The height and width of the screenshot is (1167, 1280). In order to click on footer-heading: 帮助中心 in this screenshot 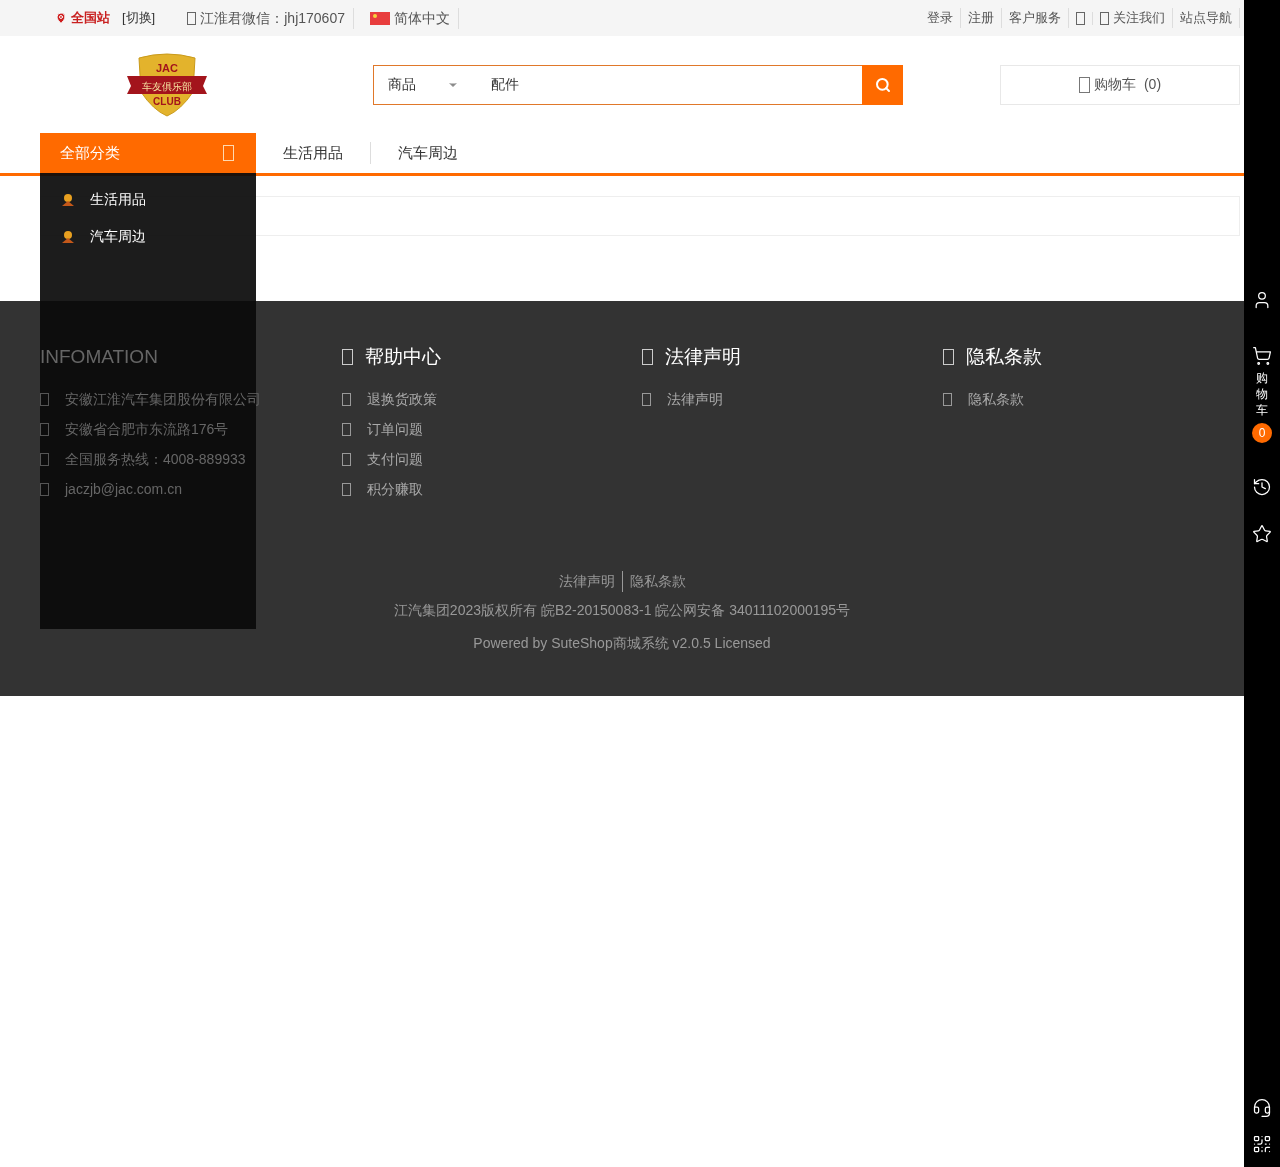, I will do `click(402, 357)`.